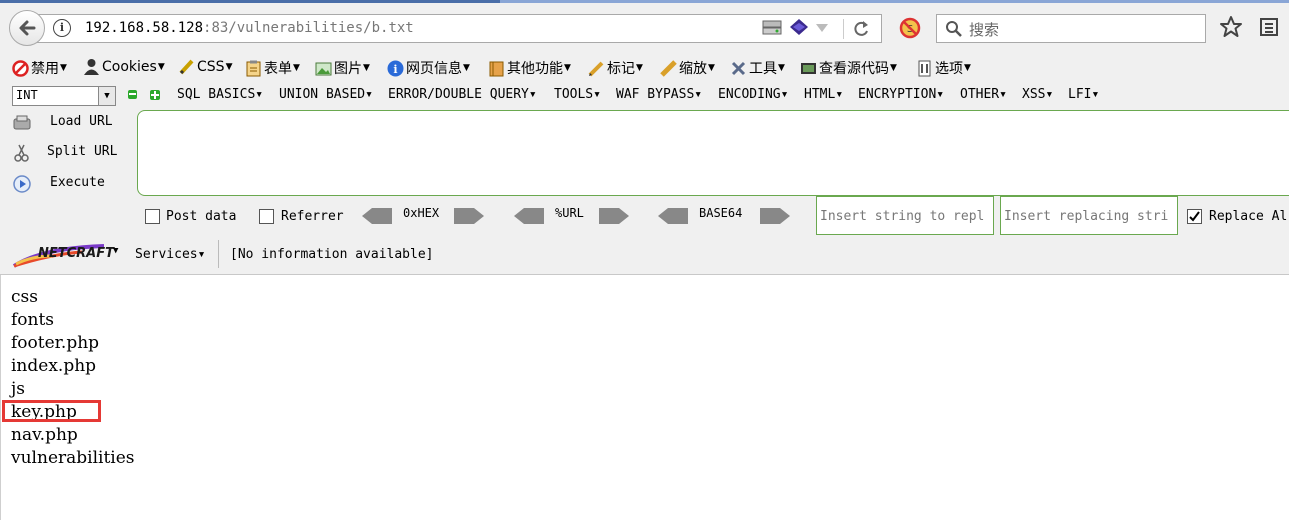 The image size is (1289, 520). Describe the element at coordinates (323, 68) in the screenshot. I see `images-icon` at that location.